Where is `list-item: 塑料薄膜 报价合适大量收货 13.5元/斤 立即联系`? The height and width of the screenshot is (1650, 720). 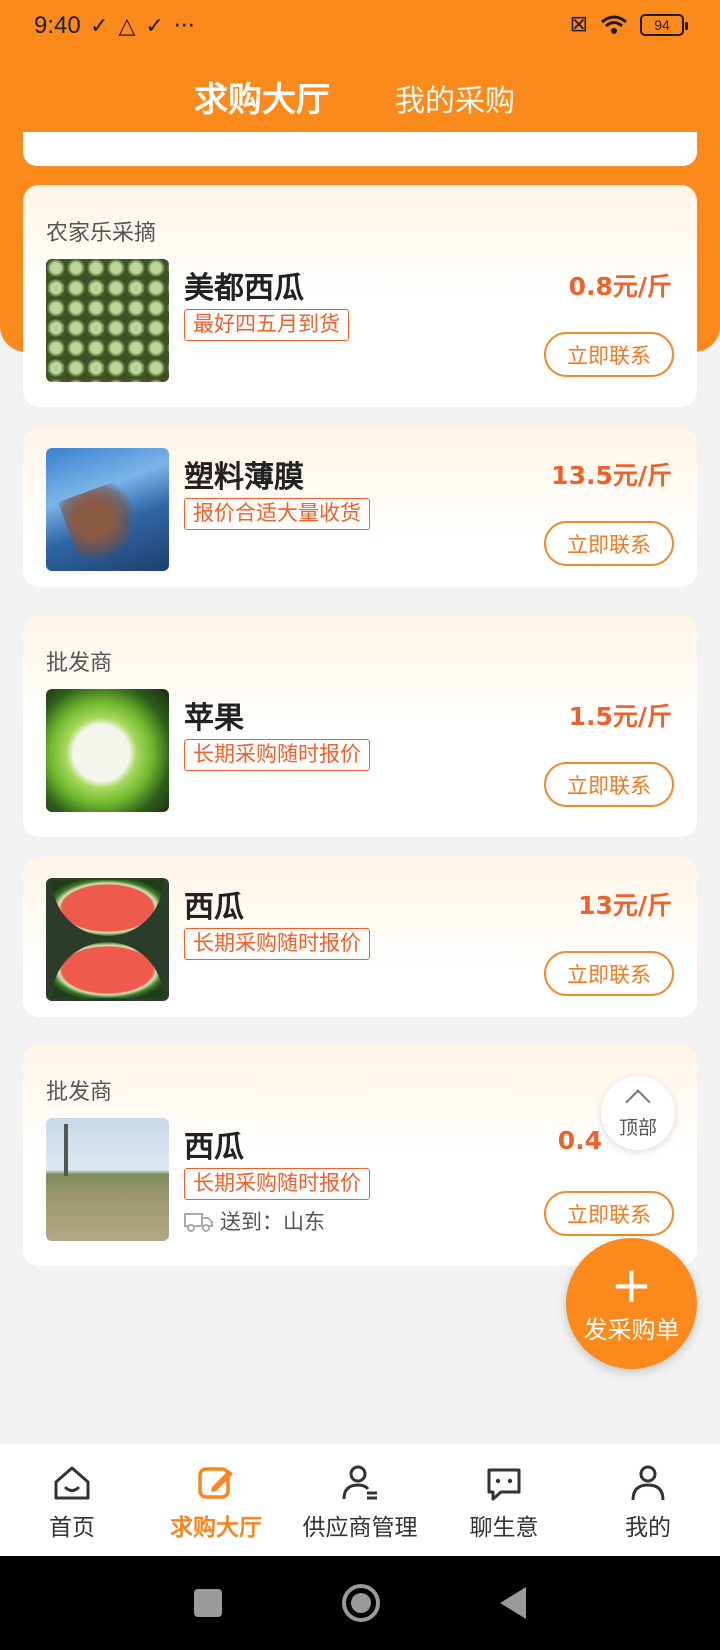 list-item: 塑料薄膜 报价合适大量收货 13.5元/斤 立即联系 is located at coordinates (360, 507).